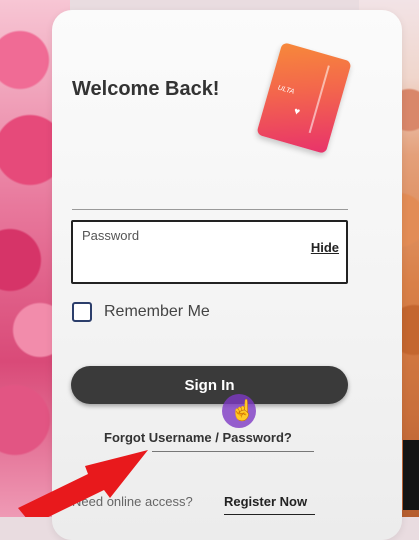 The image size is (419, 540). I want to click on remember-me-label: Remember Me, so click(157, 311).